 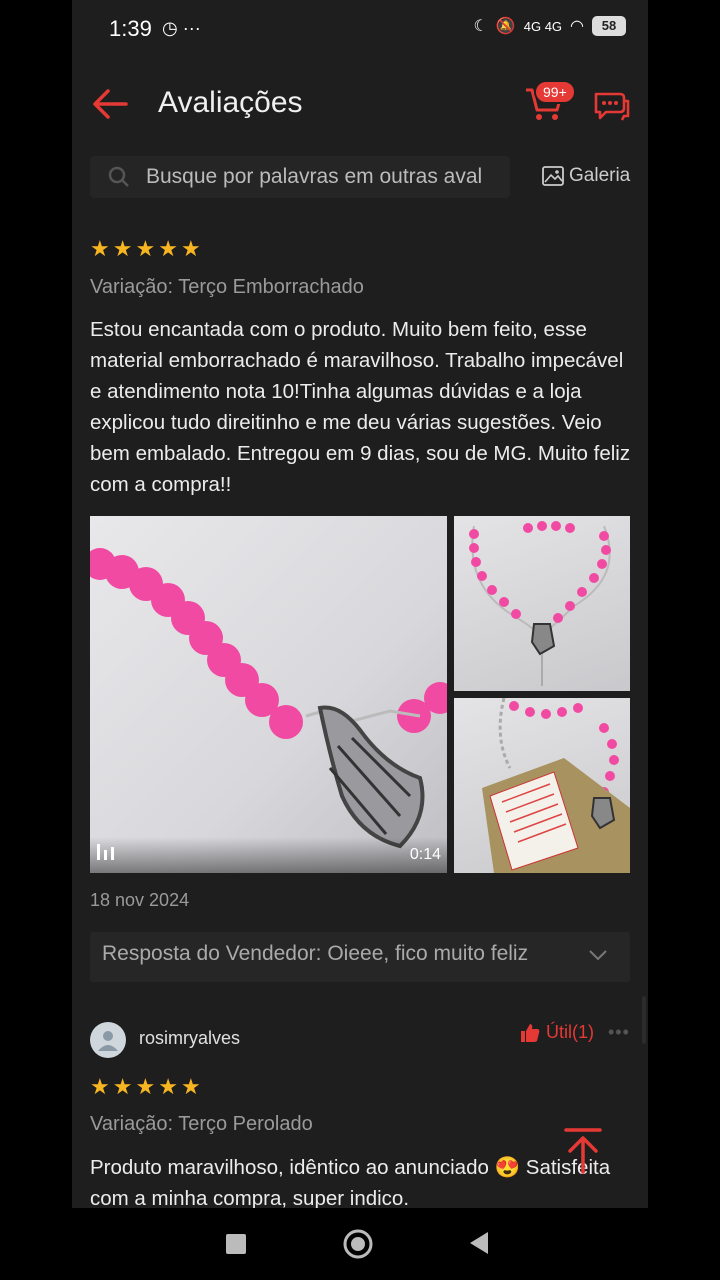 What do you see at coordinates (268, 855) in the screenshot?
I see `video-overlay-bar` at bounding box center [268, 855].